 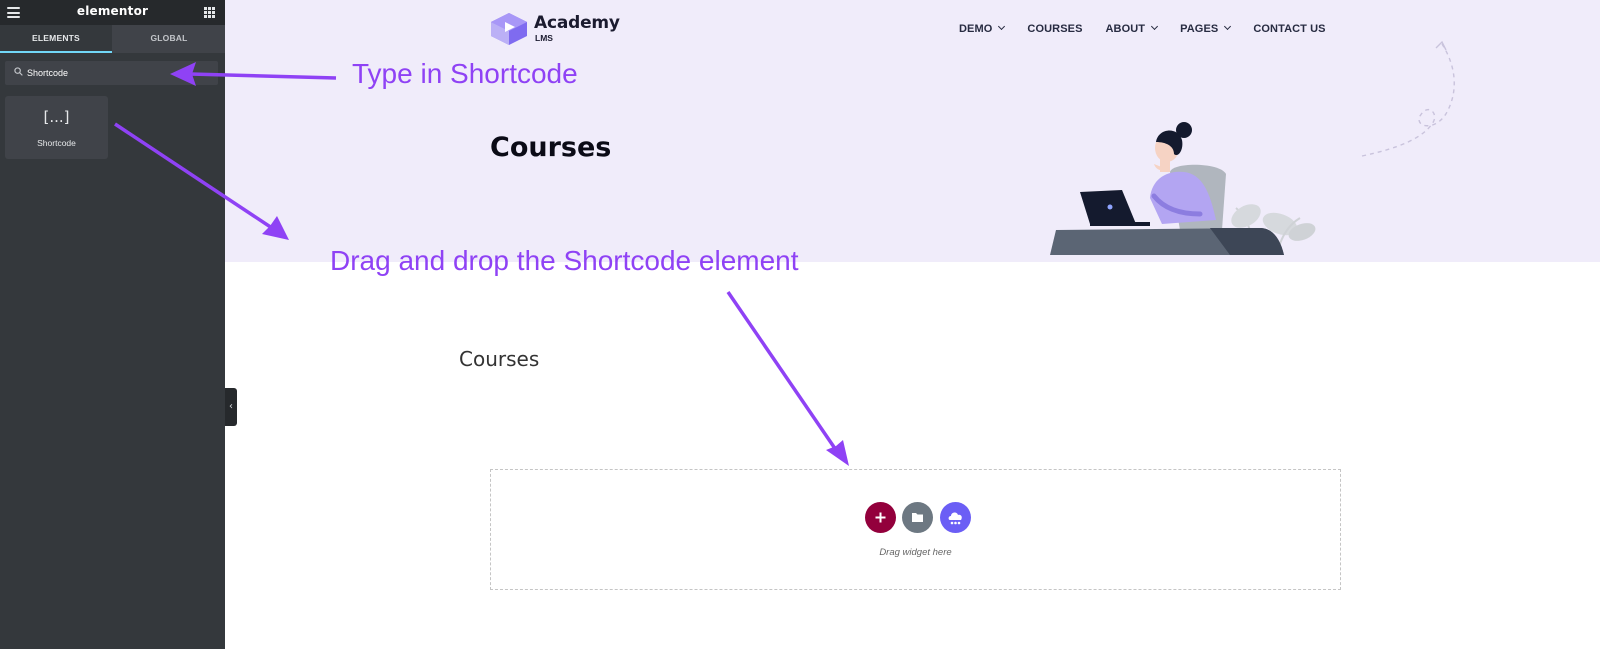 I want to click on widget-dropzone: Drag widget here, so click(x=915, y=529).